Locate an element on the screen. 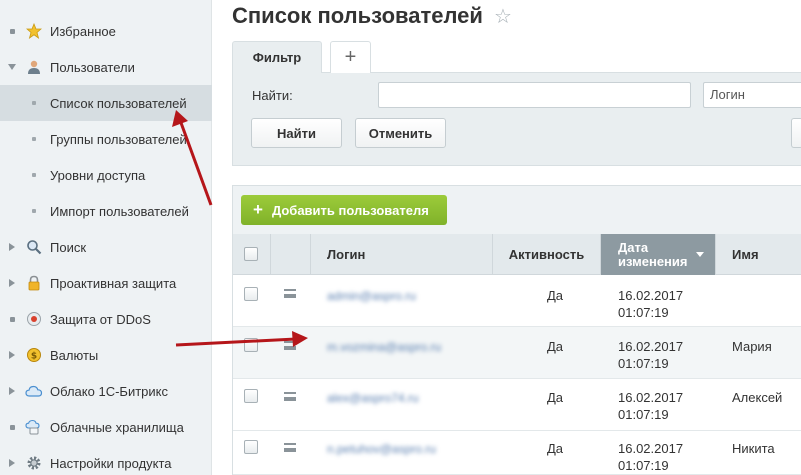 This screenshot has height=475, width=801. annotation-arrow-up is located at coordinates (192, 158).